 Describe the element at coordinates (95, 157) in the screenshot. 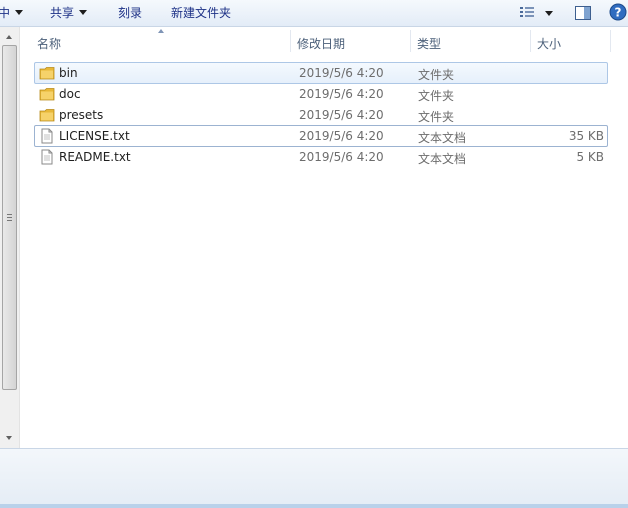

I see `file-name: README.txt` at that location.